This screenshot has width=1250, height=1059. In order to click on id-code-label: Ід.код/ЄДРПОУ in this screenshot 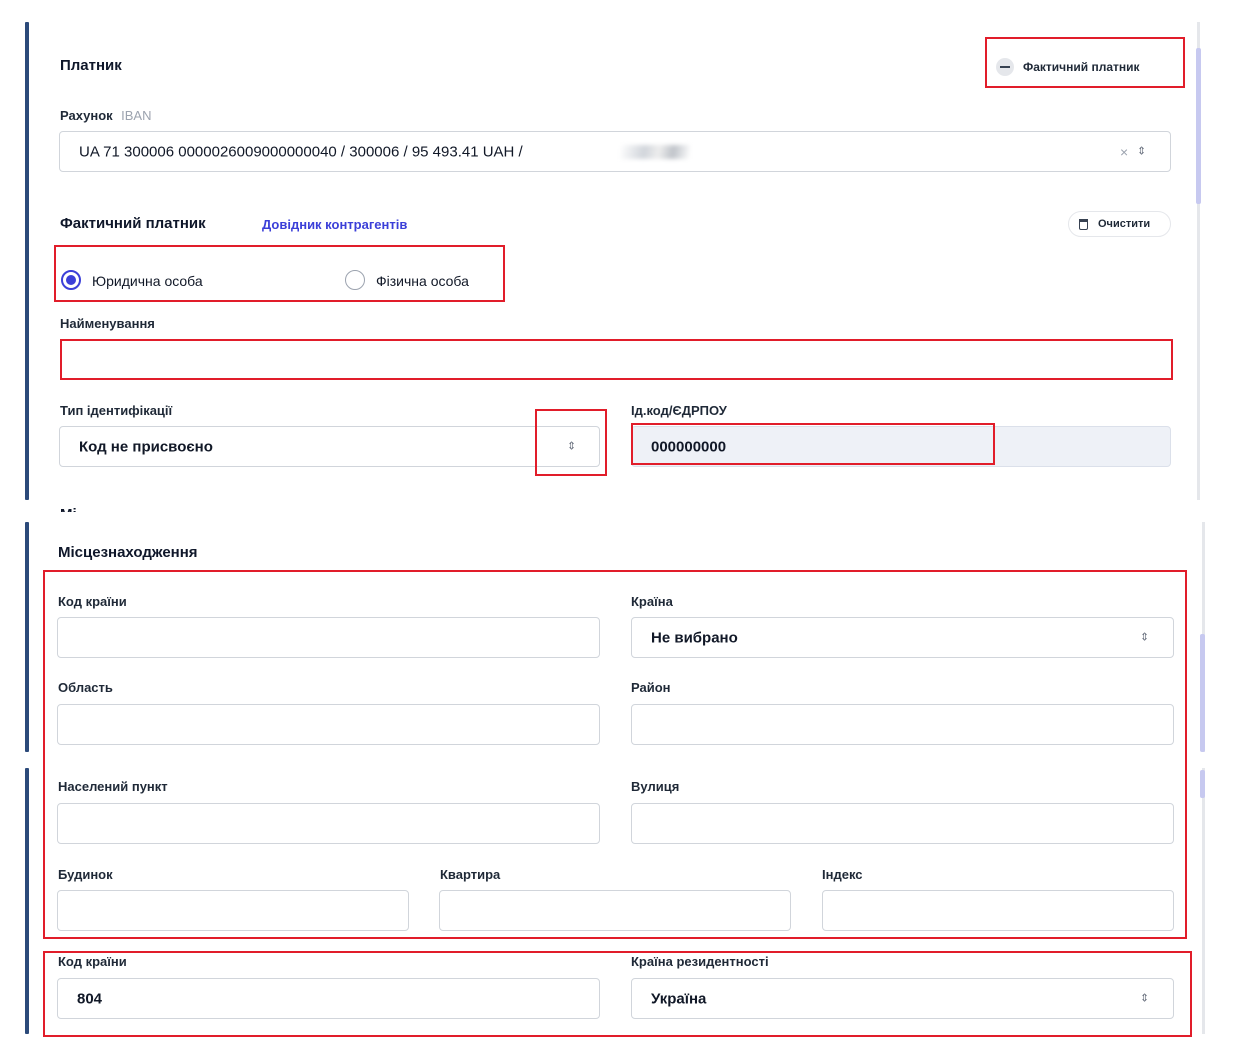, I will do `click(679, 410)`.